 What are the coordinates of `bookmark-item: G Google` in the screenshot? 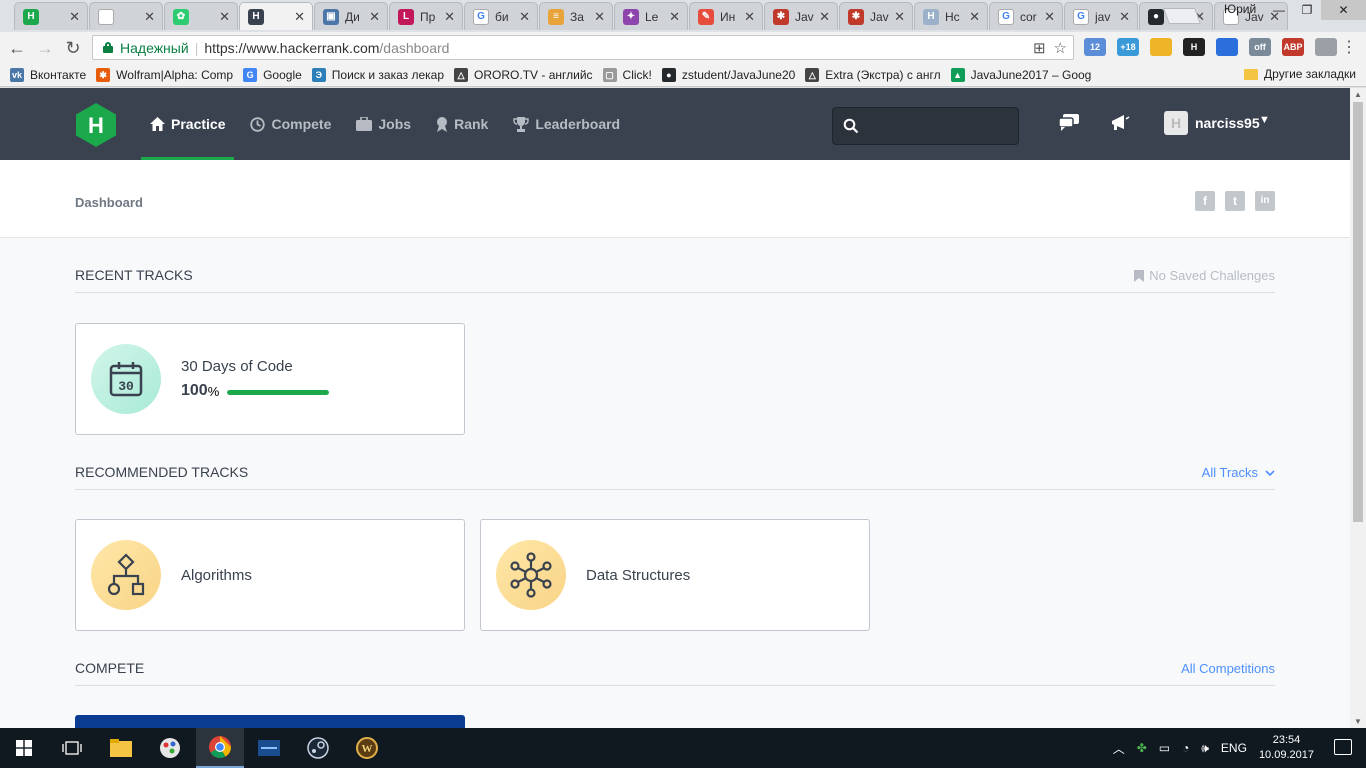 It's located at (272, 74).